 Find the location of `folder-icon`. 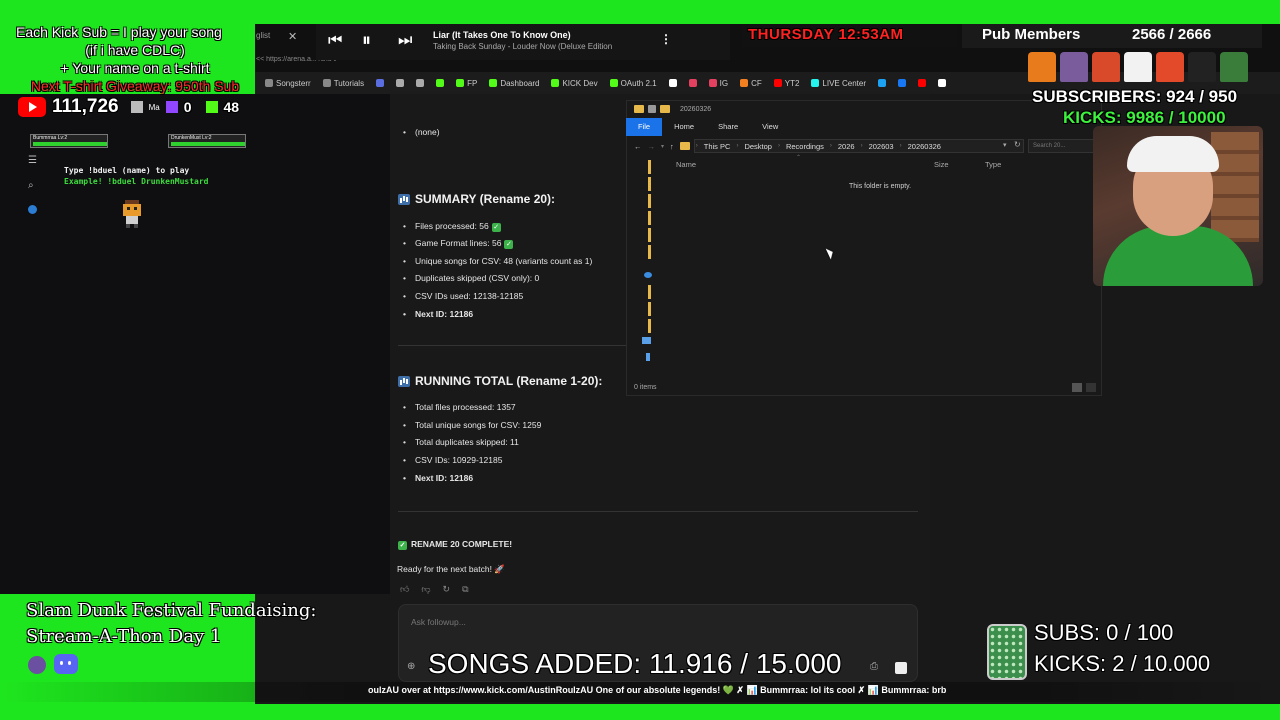

folder-icon is located at coordinates (684, 146).